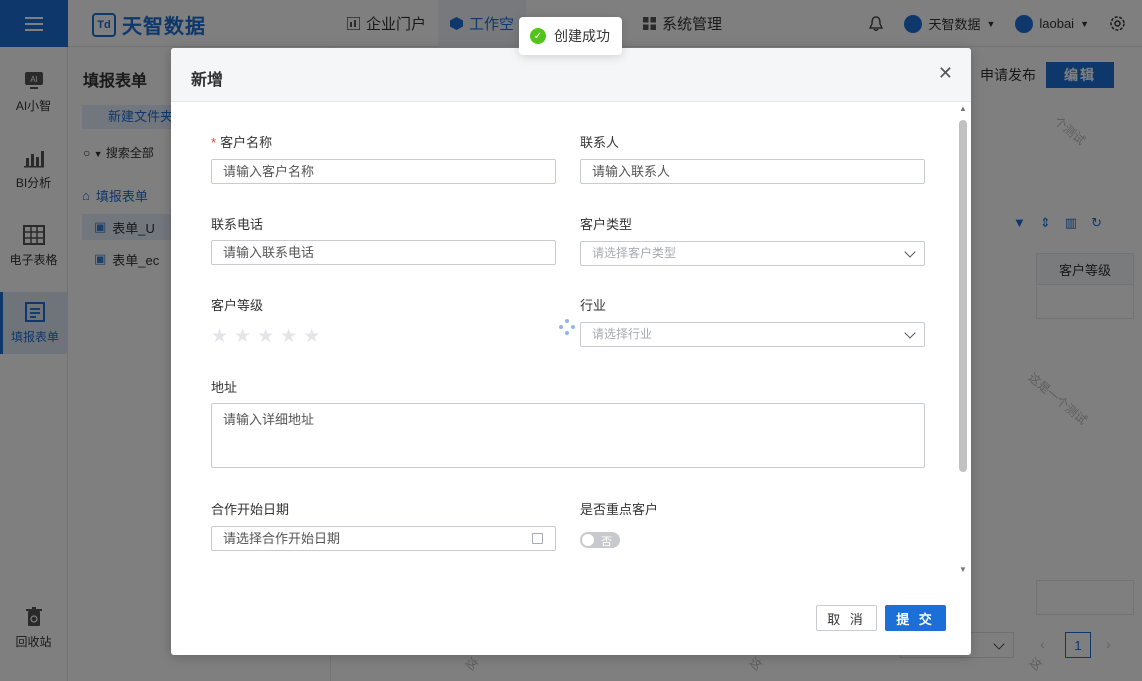  I want to click on scroll-up-icon: ▲, so click(963, 108).